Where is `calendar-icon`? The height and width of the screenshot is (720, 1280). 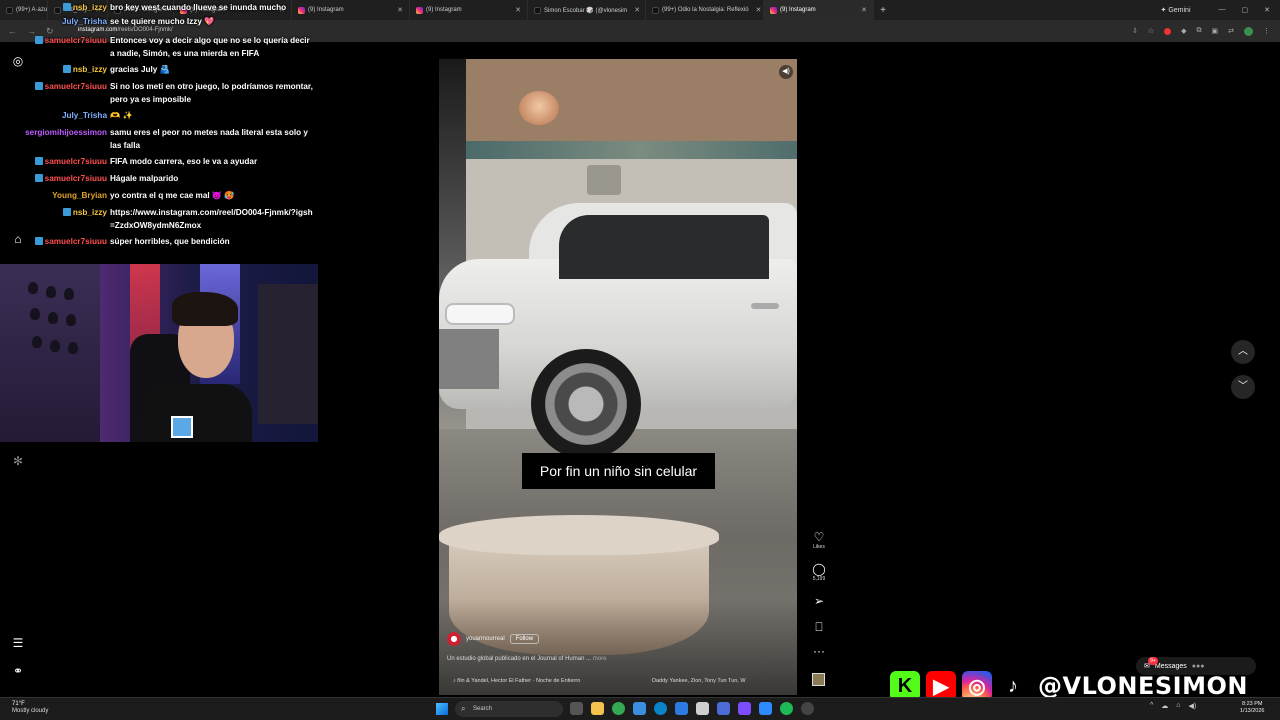 calendar-icon is located at coordinates (723, 708).